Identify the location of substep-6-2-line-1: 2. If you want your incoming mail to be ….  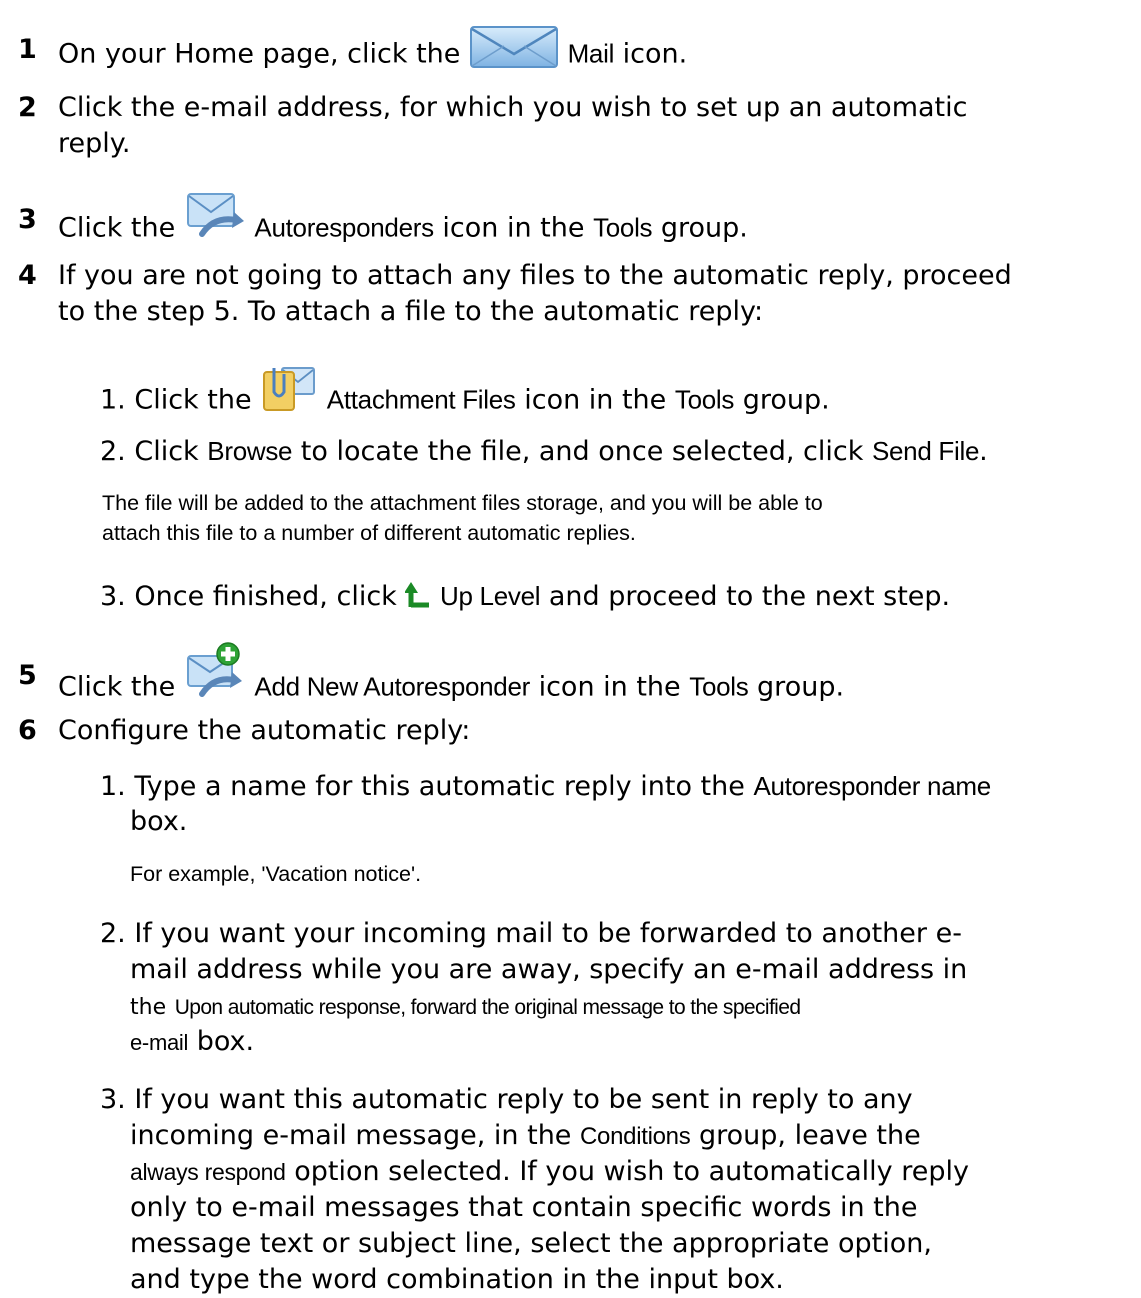
(531, 933).